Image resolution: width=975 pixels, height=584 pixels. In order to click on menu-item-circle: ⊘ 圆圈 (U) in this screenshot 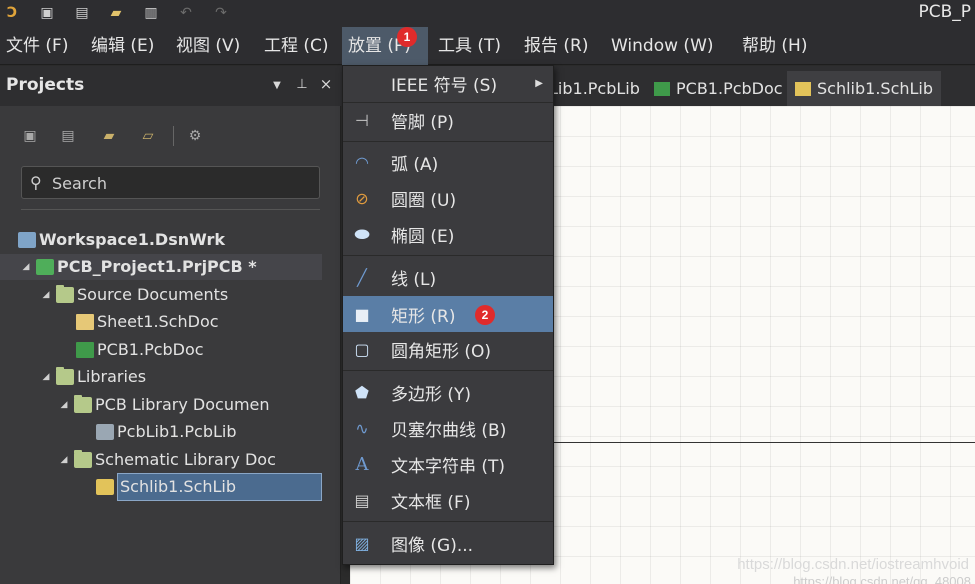, I will do `click(448, 198)`.